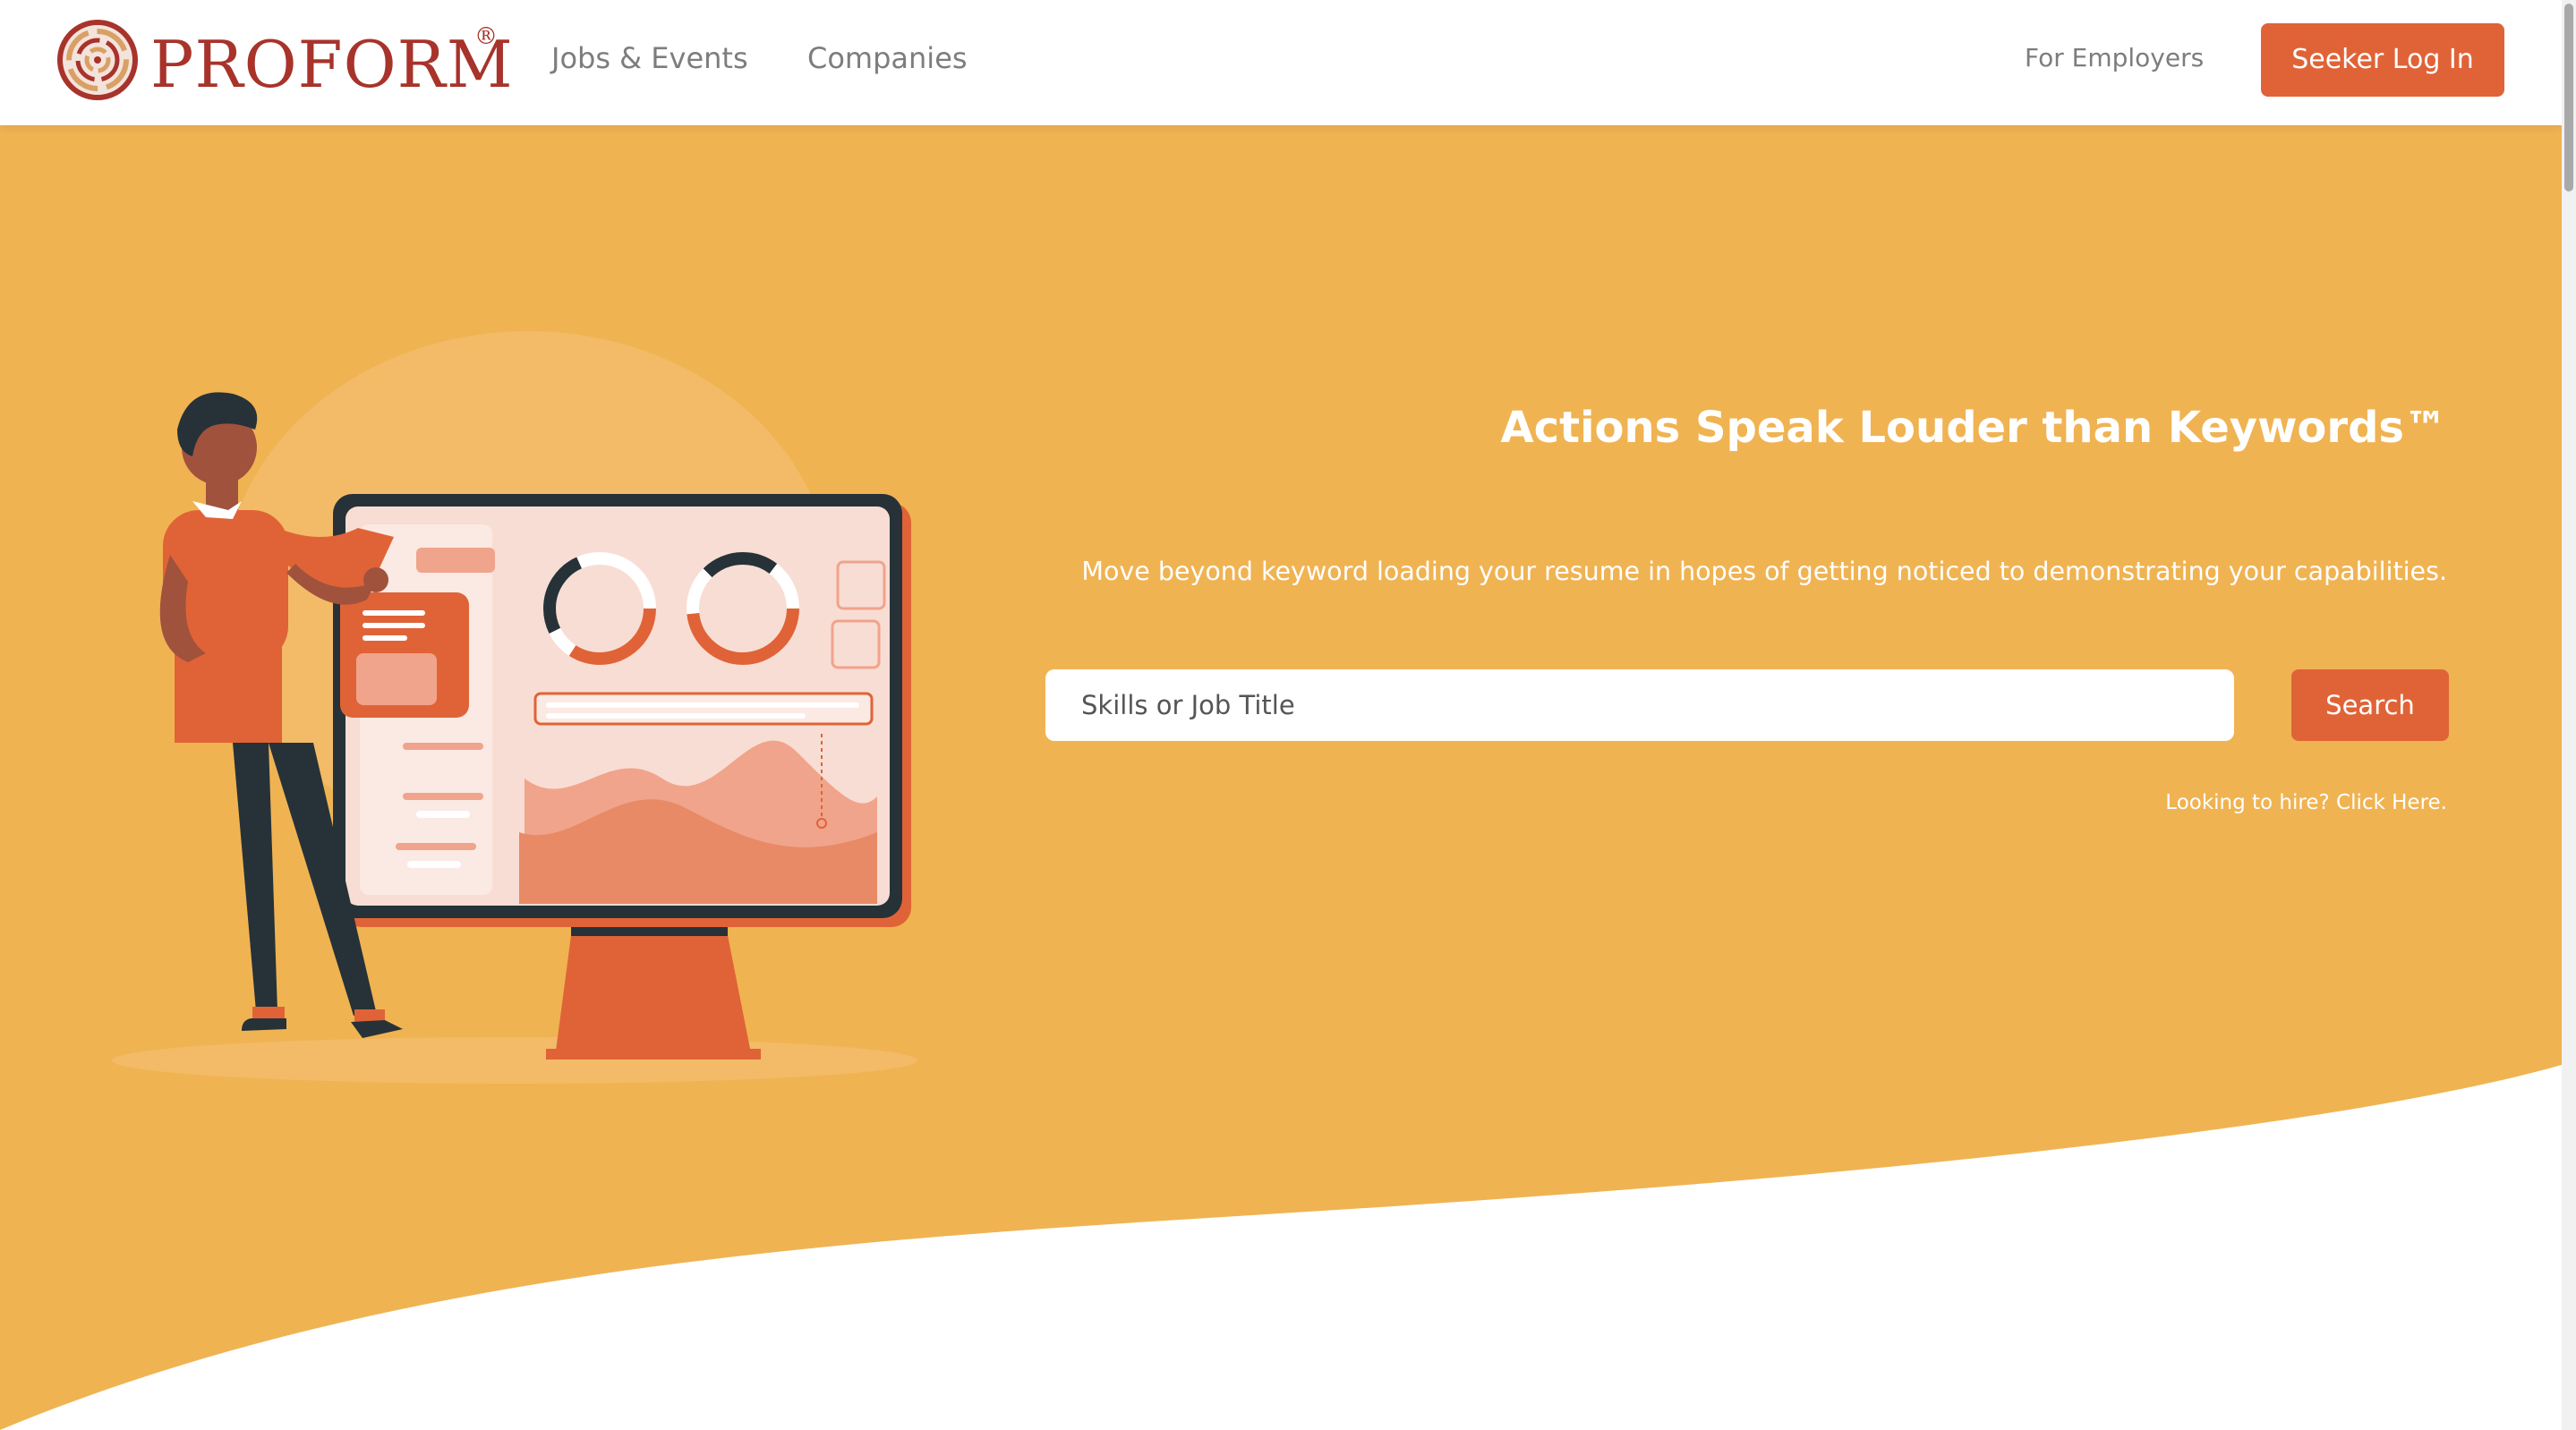 The height and width of the screenshot is (1430, 2576). I want to click on brand-name: PROFORM, so click(332, 65).